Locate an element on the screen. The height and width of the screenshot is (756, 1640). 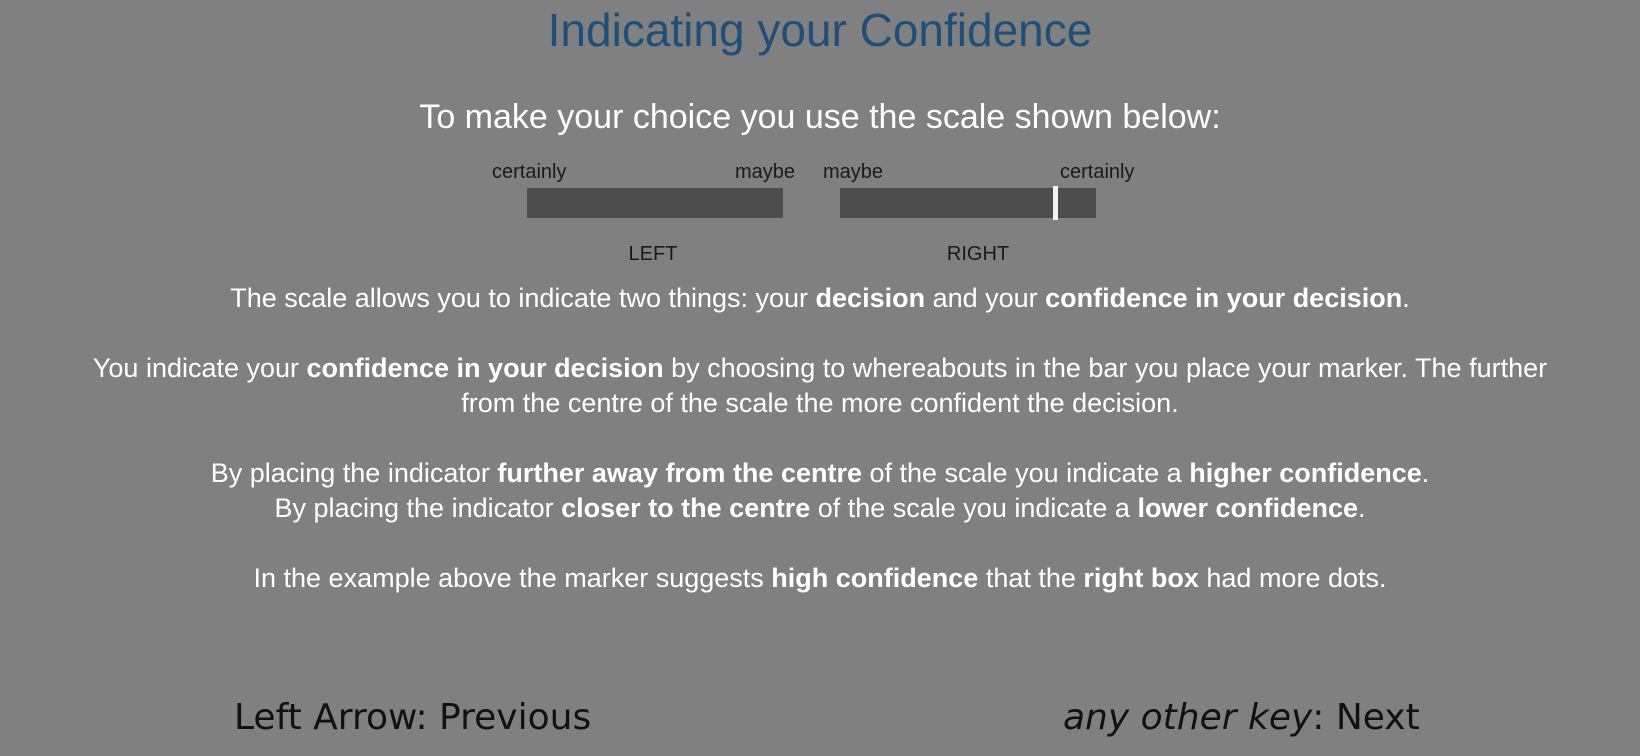
next-hint: any other key: Next is located at coordinates (1241, 718).